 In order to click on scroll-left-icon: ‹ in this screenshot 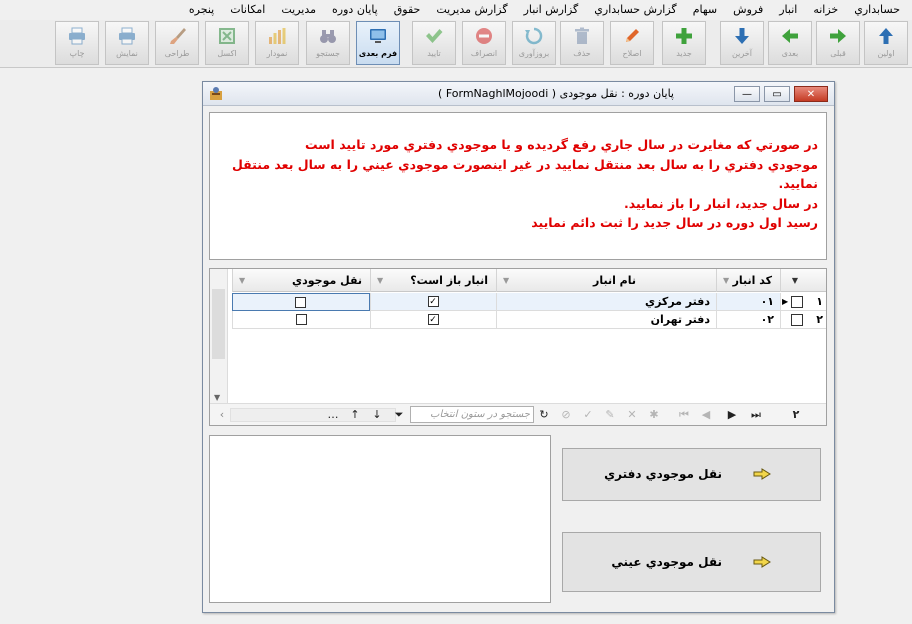, I will do `click(222, 415)`.